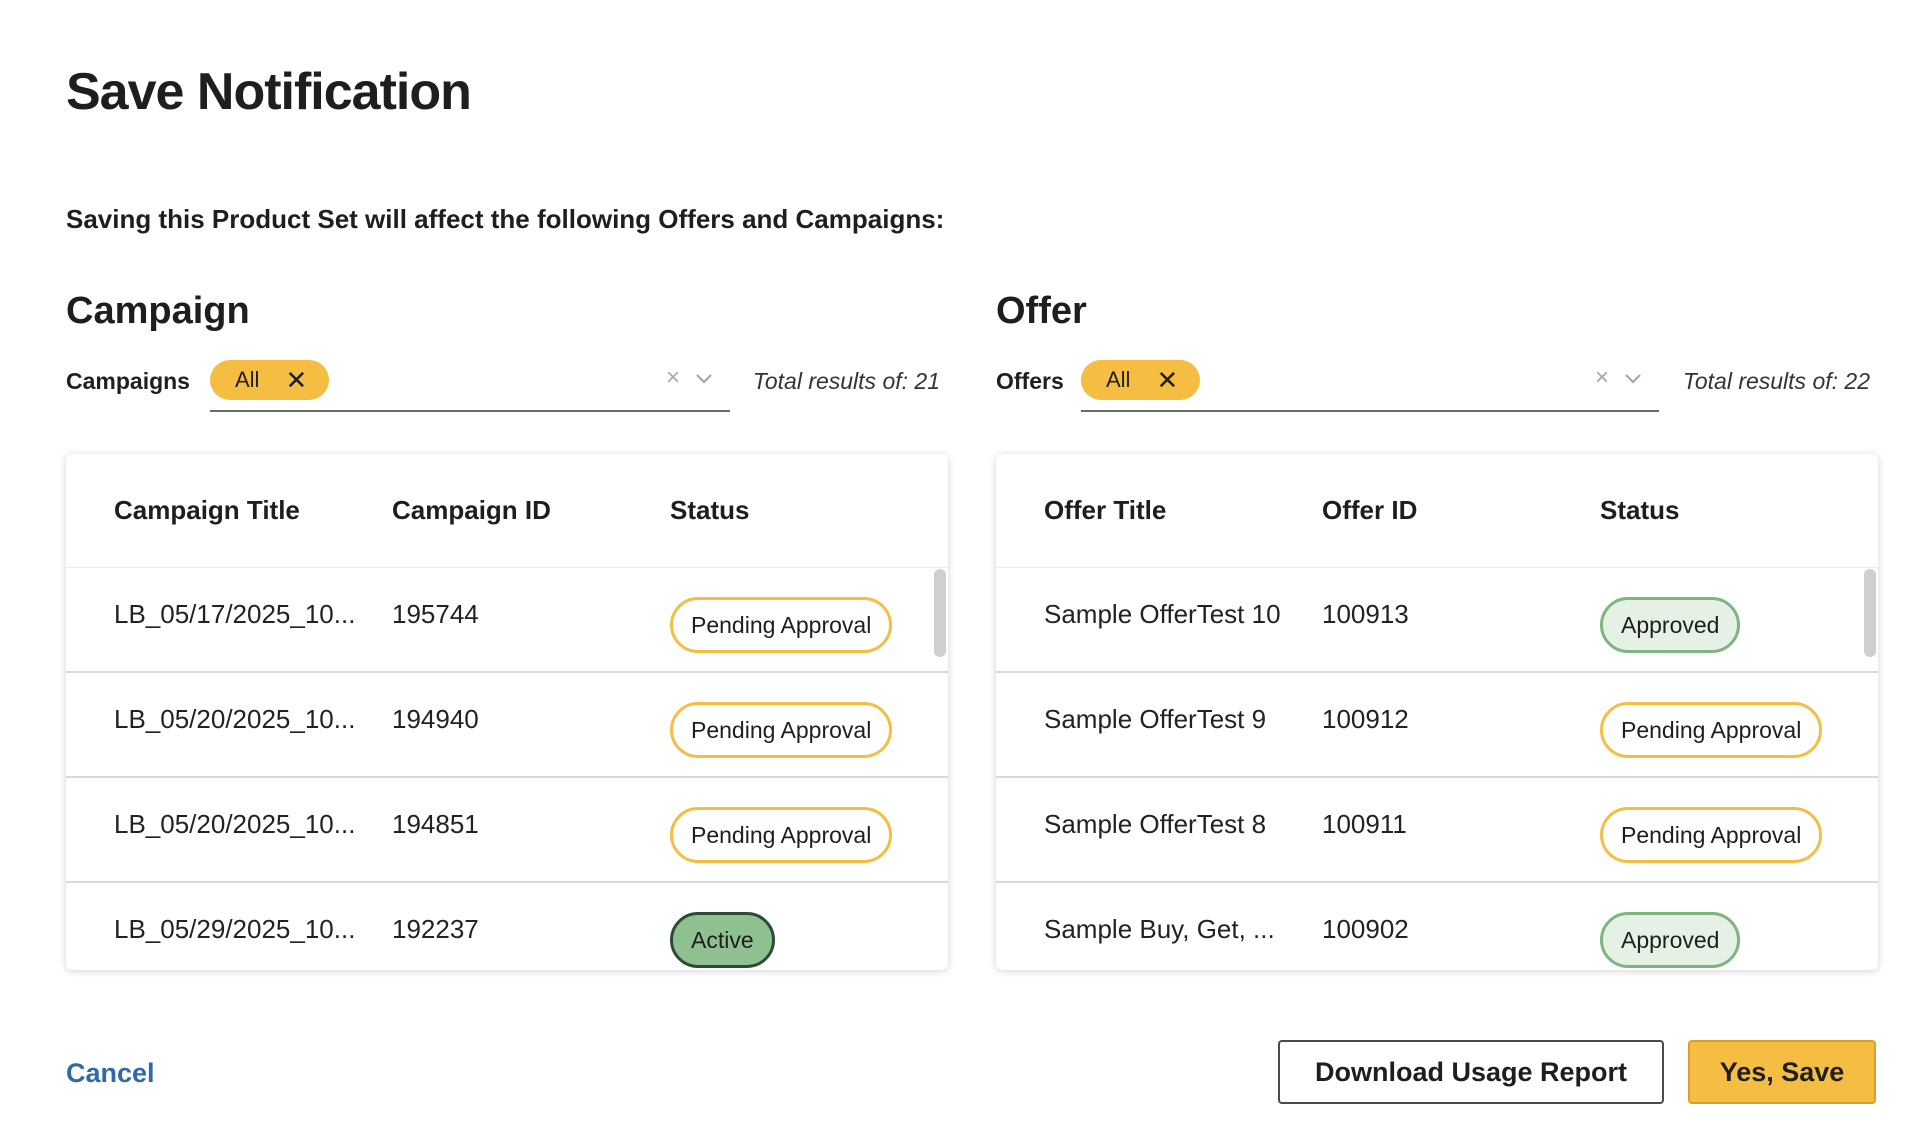 The height and width of the screenshot is (1146, 1930). Describe the element at coordinates (1437, 620) in the screenshot. I see `table-row: Sample OfferTest 10 100913 Approved` at that location.